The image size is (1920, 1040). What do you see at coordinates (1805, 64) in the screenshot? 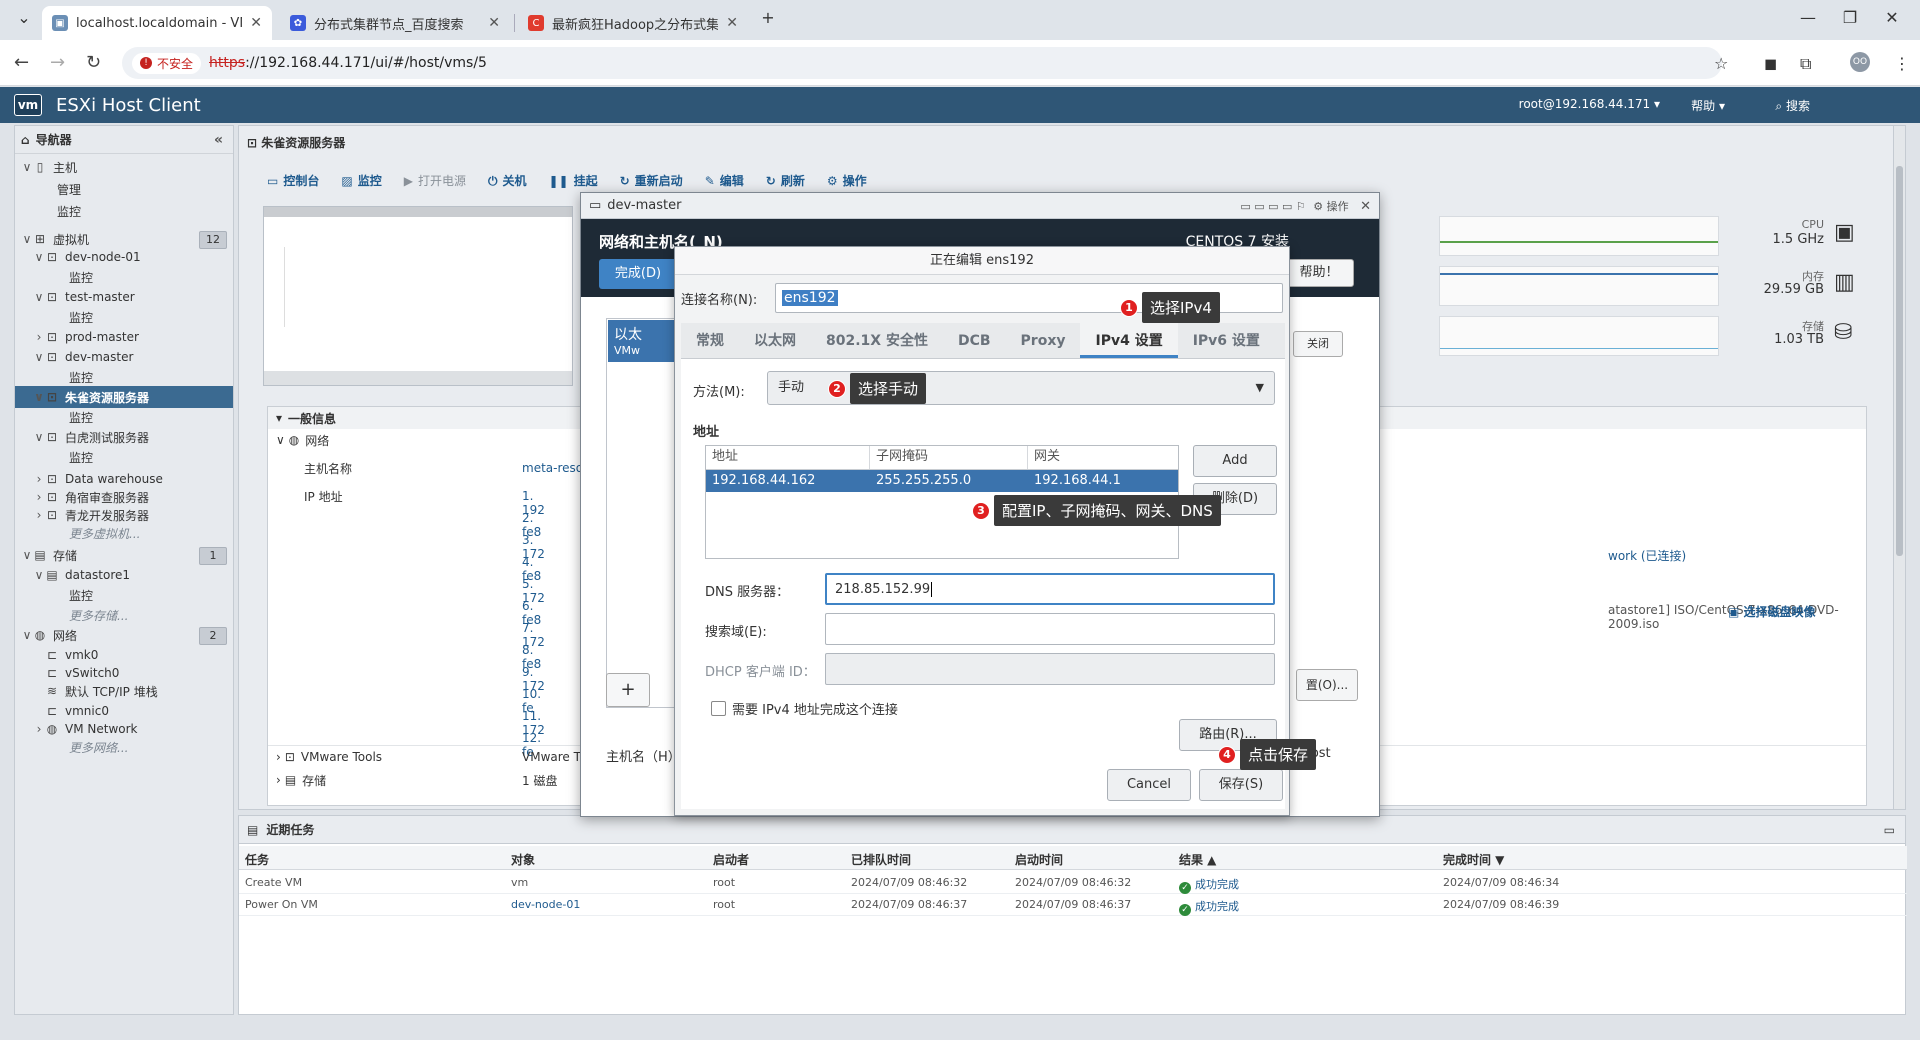
I see `extensions-icon: ⧉` at bounding box center [1805, 64].